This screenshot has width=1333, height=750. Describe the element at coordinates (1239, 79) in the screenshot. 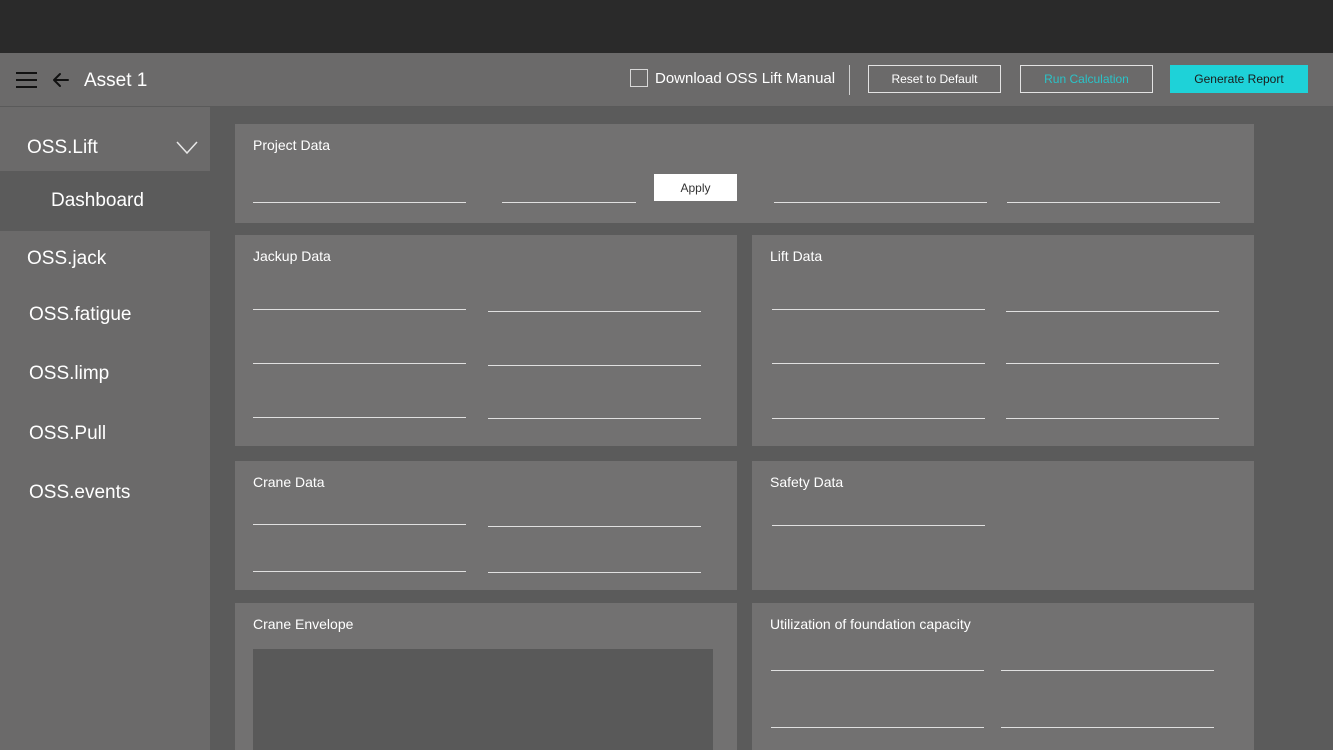

I see `generate-report-button: Generate Report` at that location.